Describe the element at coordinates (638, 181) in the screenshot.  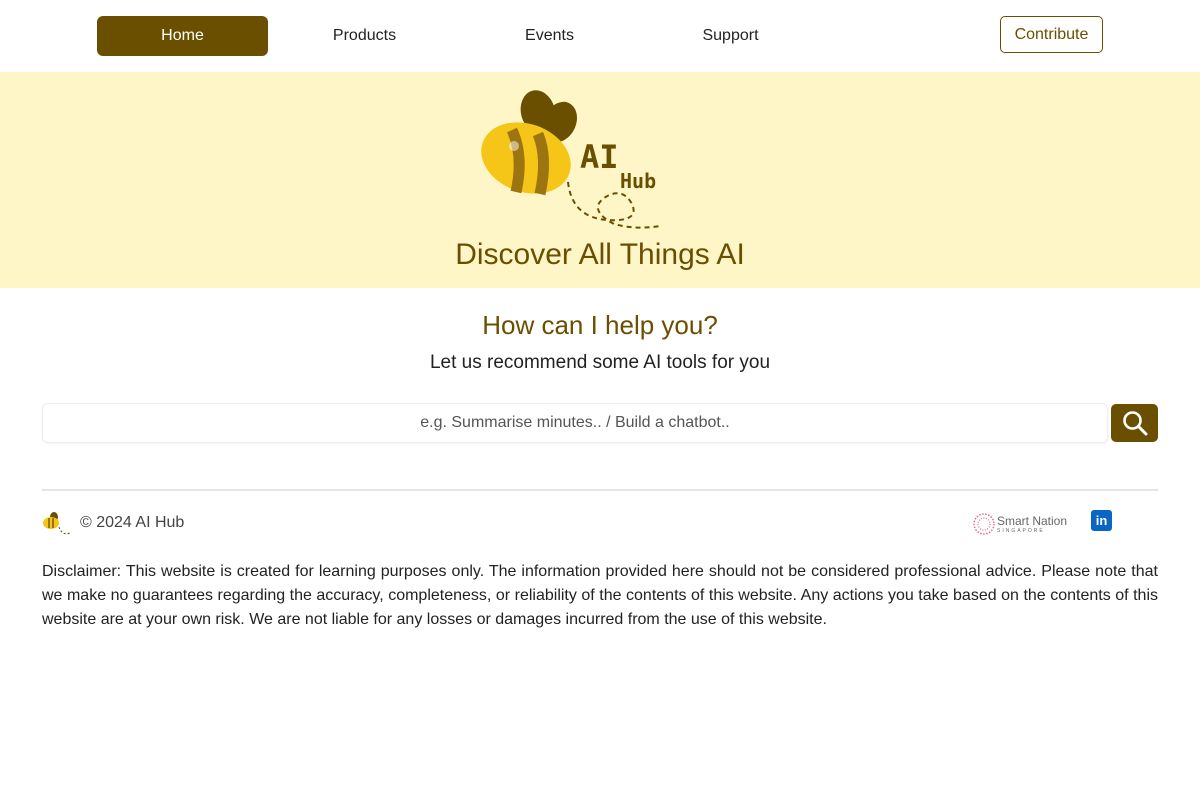
I see `logo-text-hub: Hub` at that location.